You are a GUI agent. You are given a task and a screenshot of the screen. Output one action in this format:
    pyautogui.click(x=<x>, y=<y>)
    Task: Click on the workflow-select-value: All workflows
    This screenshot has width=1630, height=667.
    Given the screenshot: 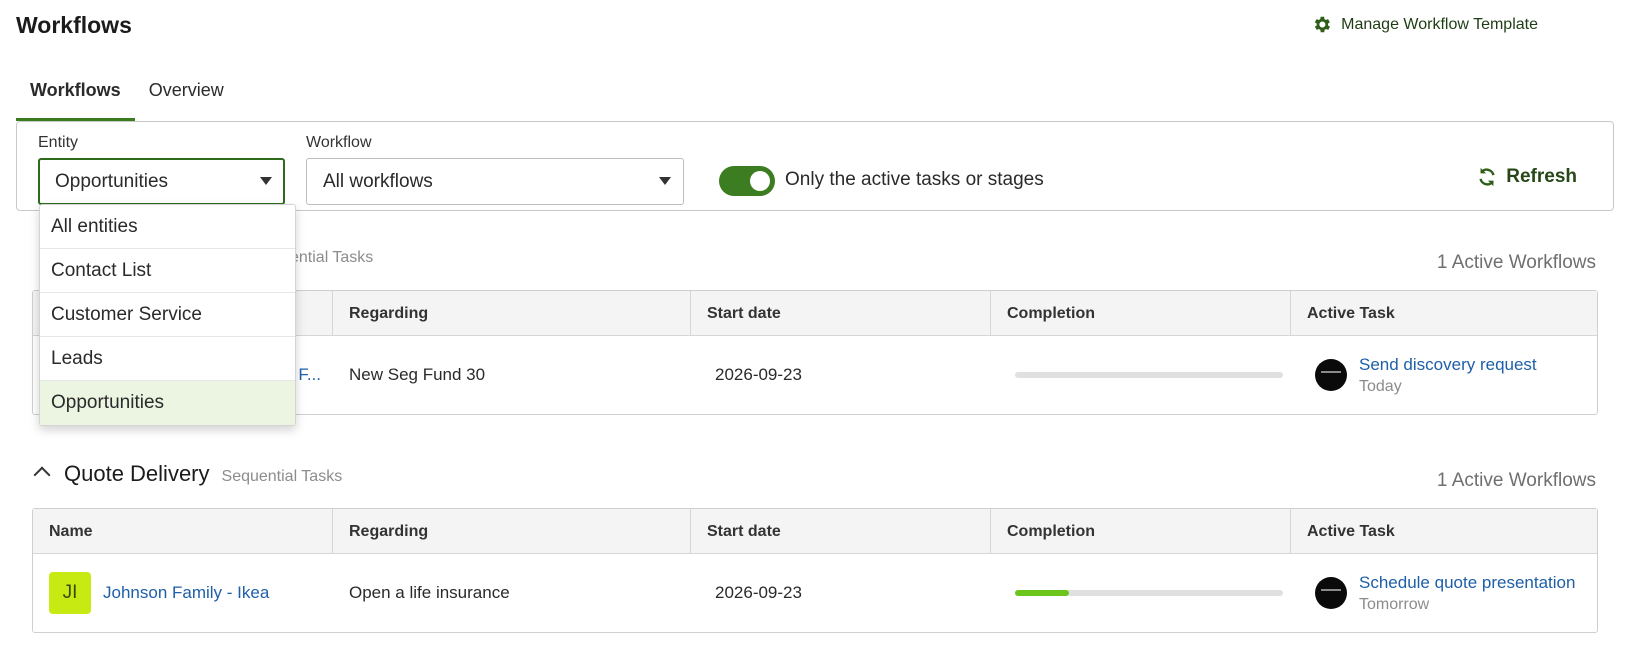 What is the action you would take?
    pyautogui.click(x=378, y=181)
    